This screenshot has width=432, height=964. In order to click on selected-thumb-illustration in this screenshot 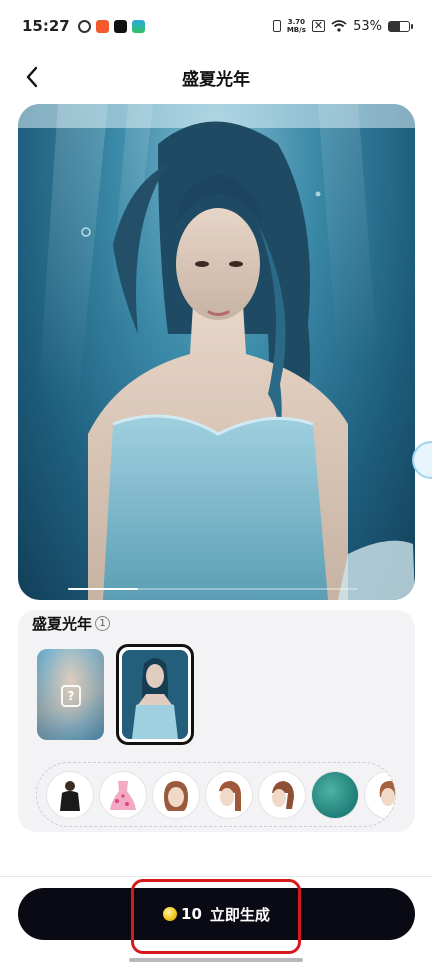, I will do `click(155, 694)`.